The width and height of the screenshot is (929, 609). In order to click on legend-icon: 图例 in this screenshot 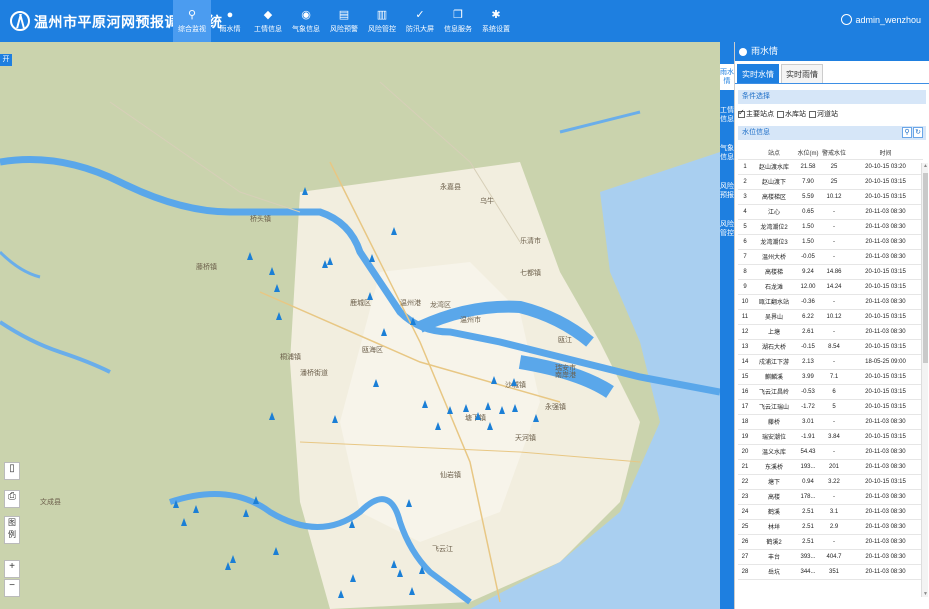, I will do `click(12, 530)`.